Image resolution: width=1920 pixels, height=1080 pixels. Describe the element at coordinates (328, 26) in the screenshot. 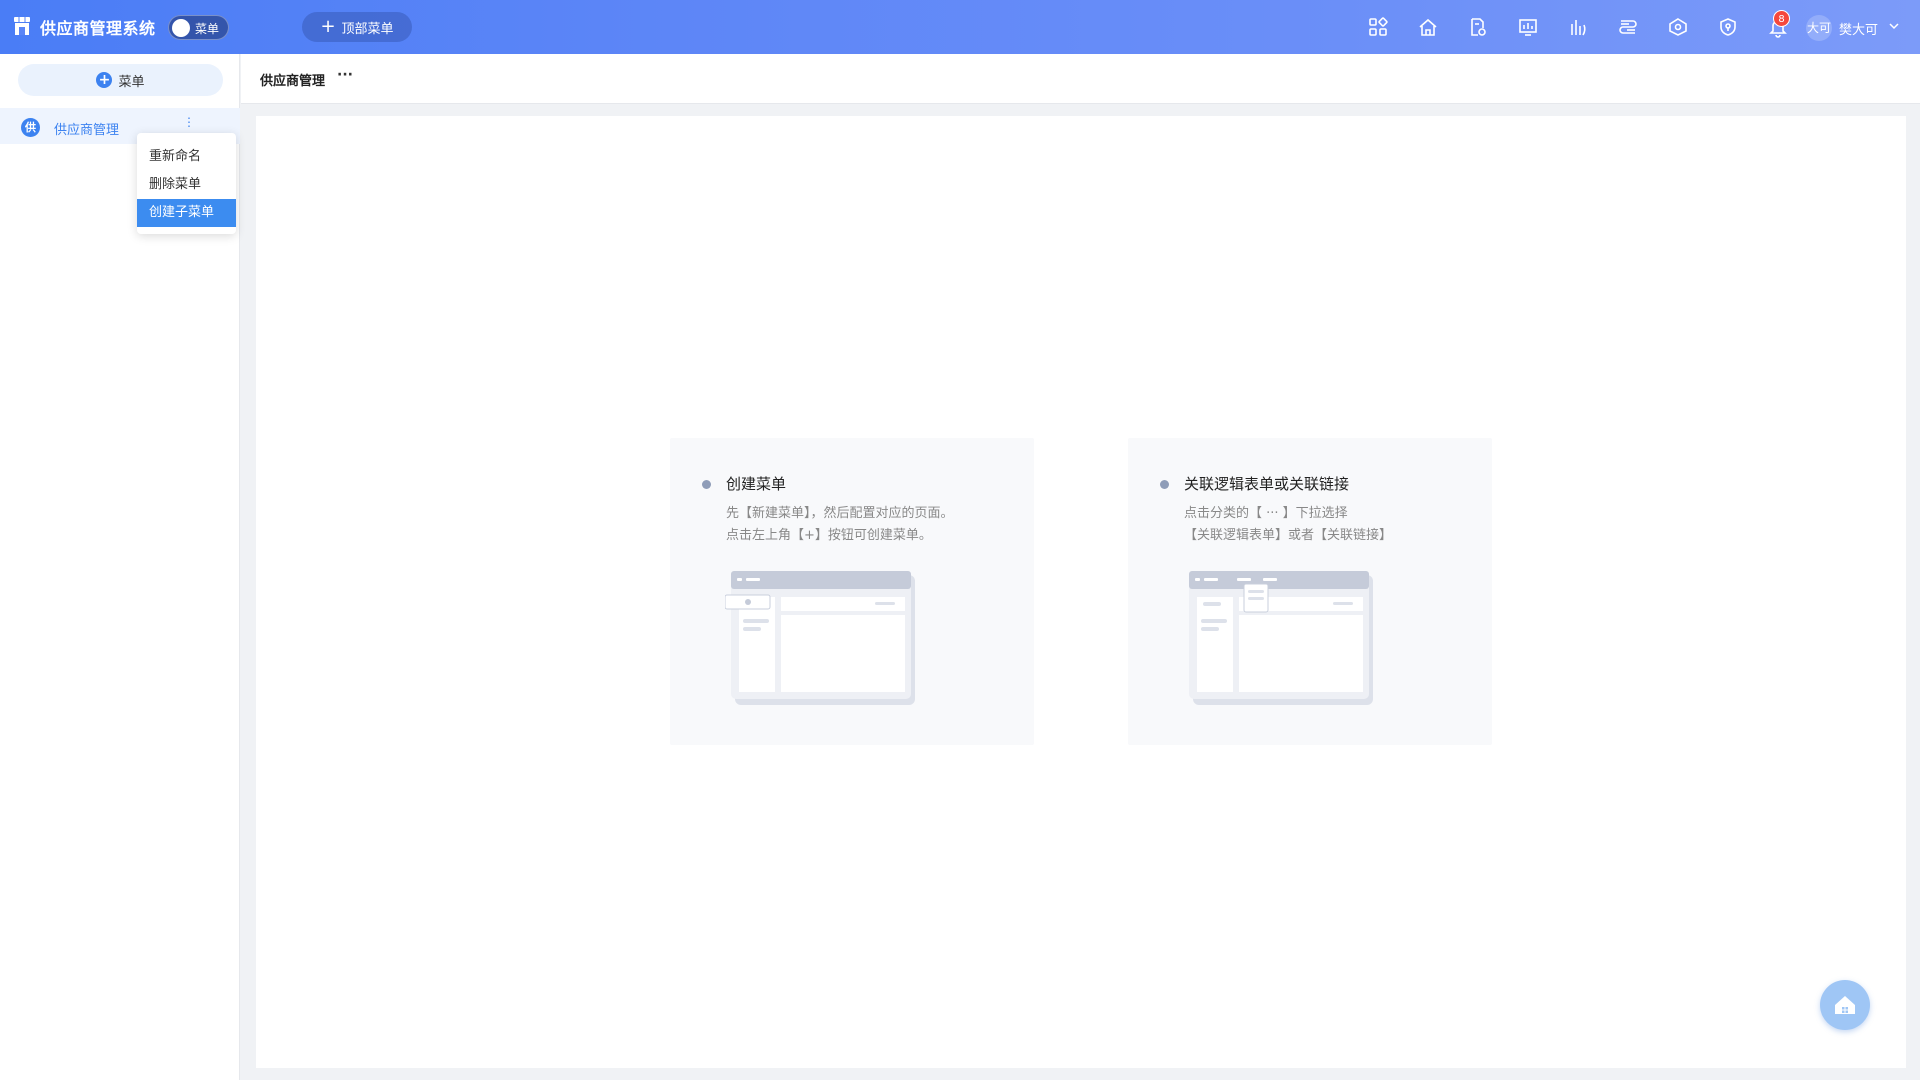

I see `plus-icon: +` at that location.